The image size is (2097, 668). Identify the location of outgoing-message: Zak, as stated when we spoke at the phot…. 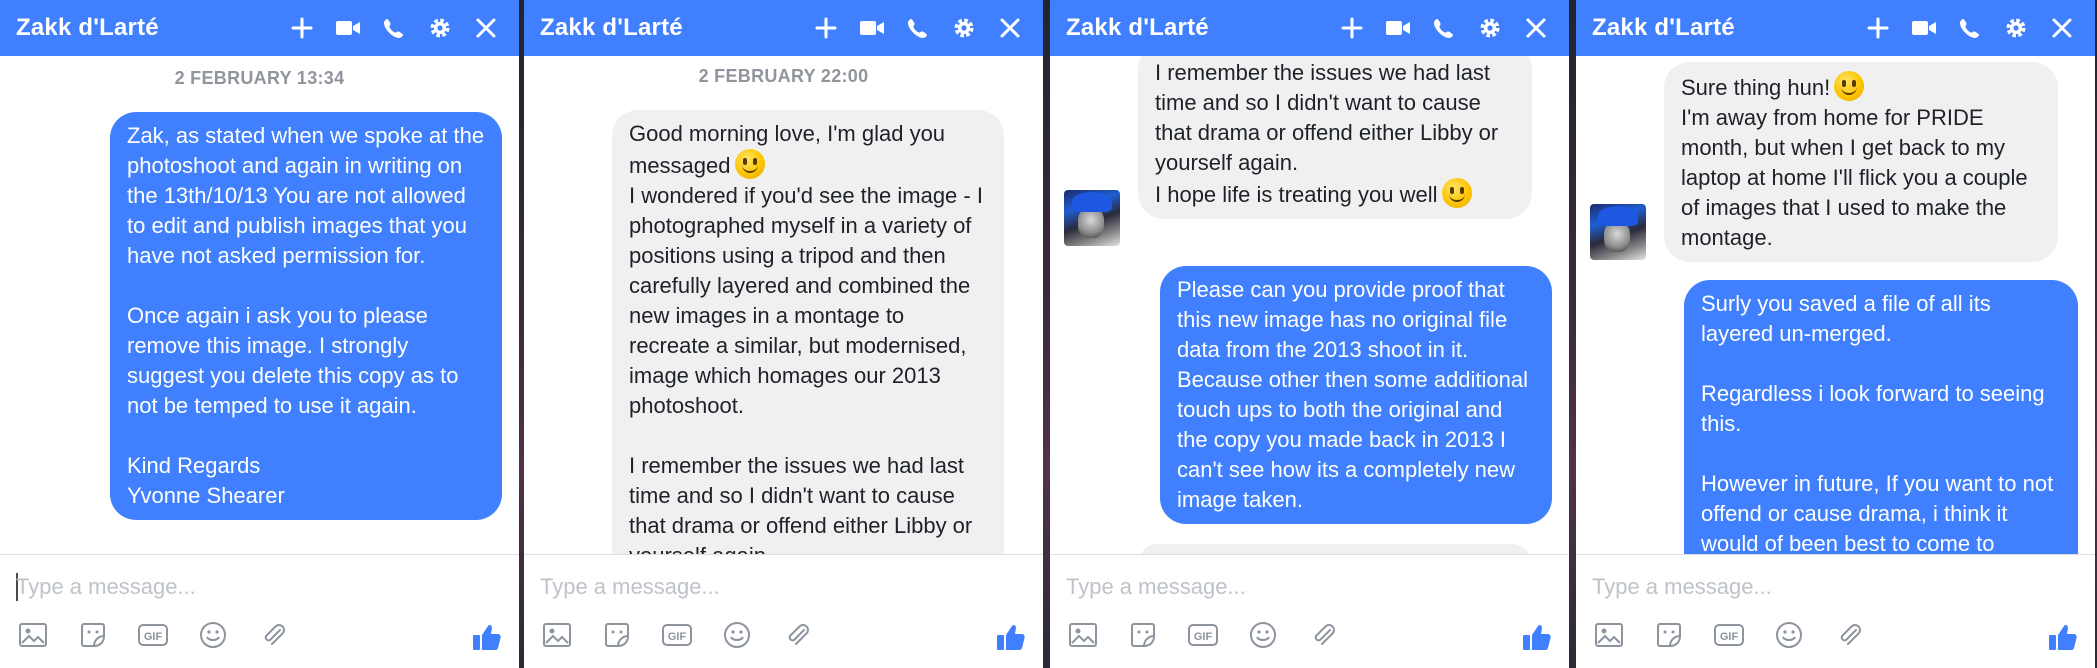
(306, 316).